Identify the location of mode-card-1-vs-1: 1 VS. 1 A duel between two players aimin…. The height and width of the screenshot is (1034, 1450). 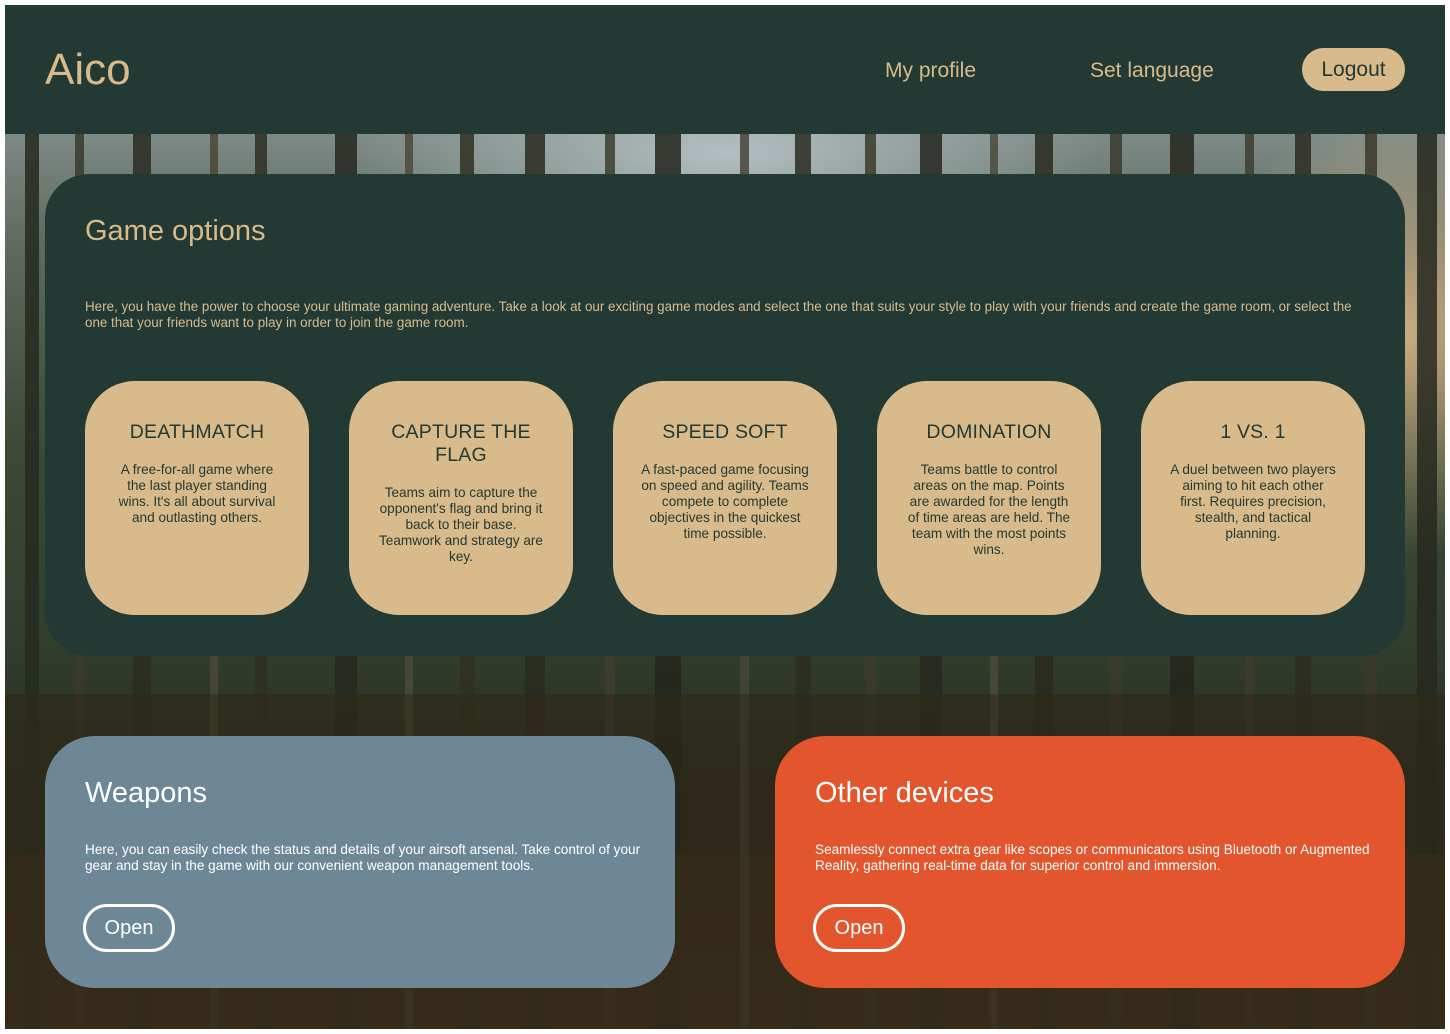
(1253, 498).